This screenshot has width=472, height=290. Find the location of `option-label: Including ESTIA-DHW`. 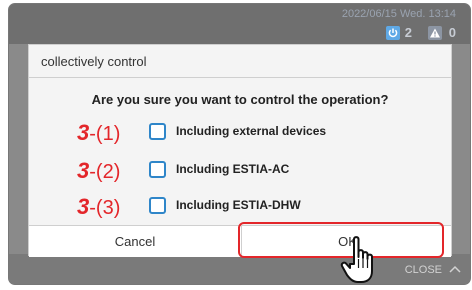

option-label: Including ESTIA-DHW is located at coordinates (238, 205).